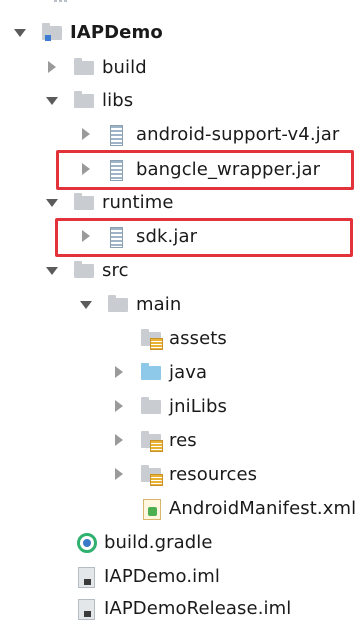  What do you see at coordinates (188, 372) in the screenshot?
I see `tree-item-label: java` at bounding box center [188, 372].